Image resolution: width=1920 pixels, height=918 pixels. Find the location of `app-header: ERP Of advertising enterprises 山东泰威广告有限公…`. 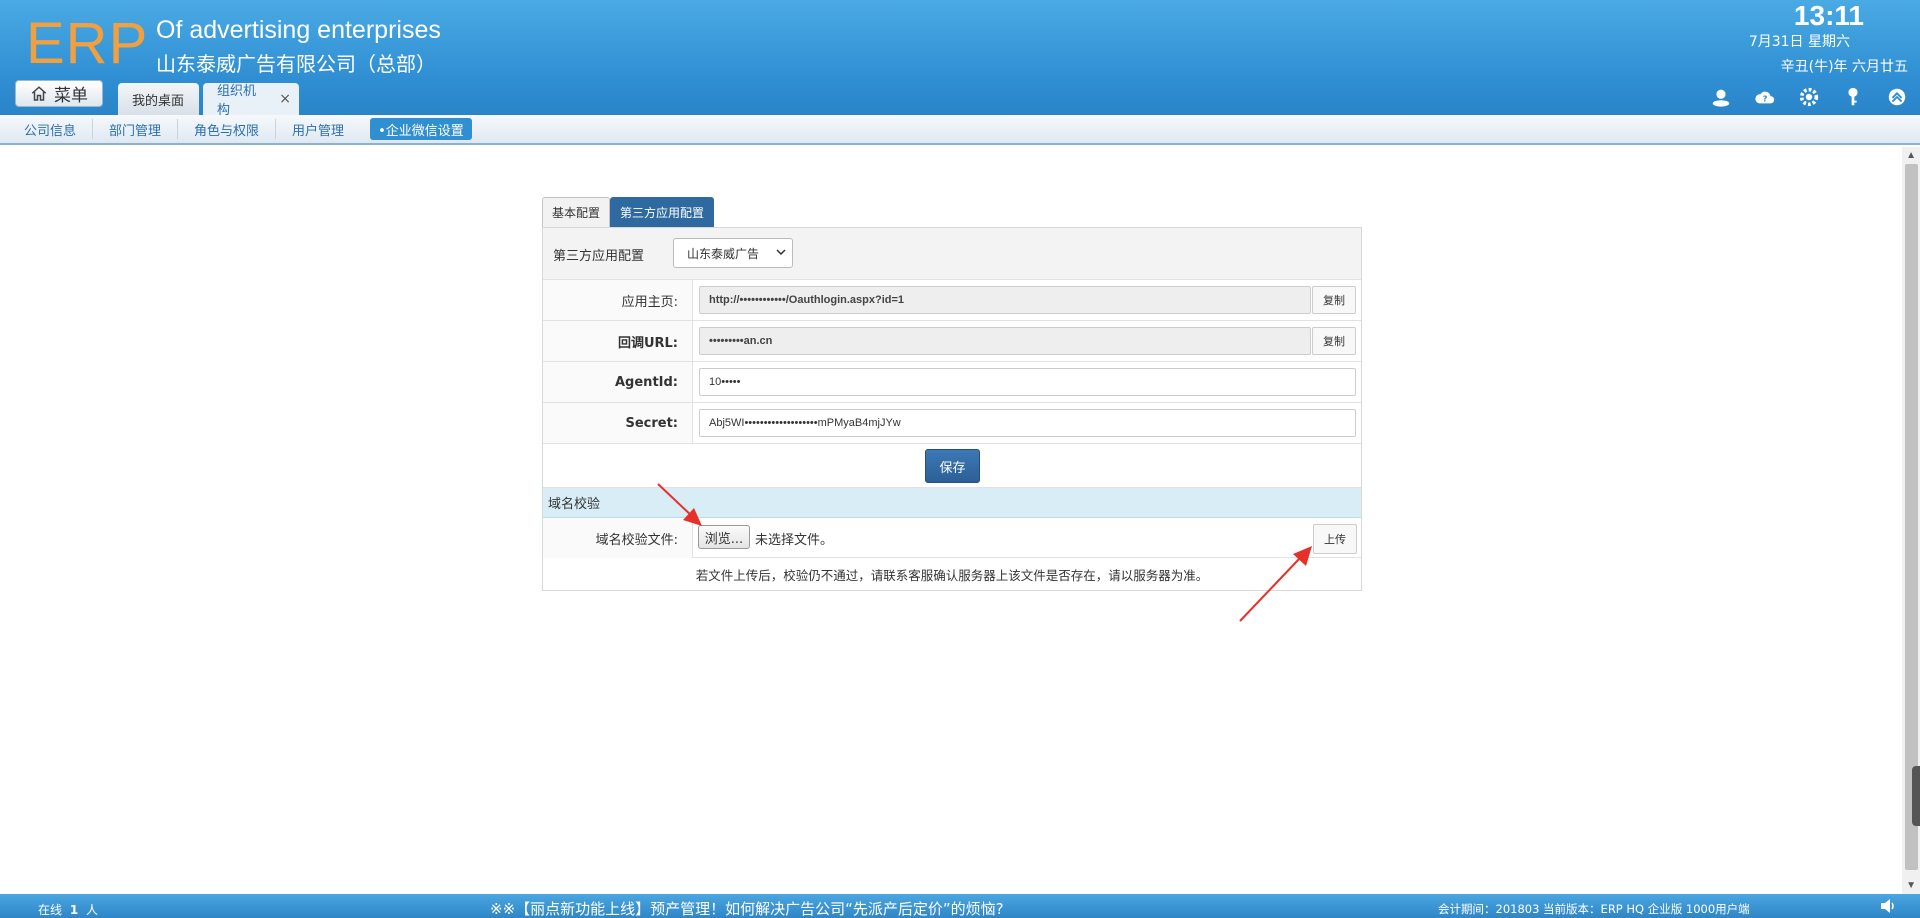

app-header: ERP Of advertising enterprises 山东泰威广告有限公… is located at coordinates (960, 59).